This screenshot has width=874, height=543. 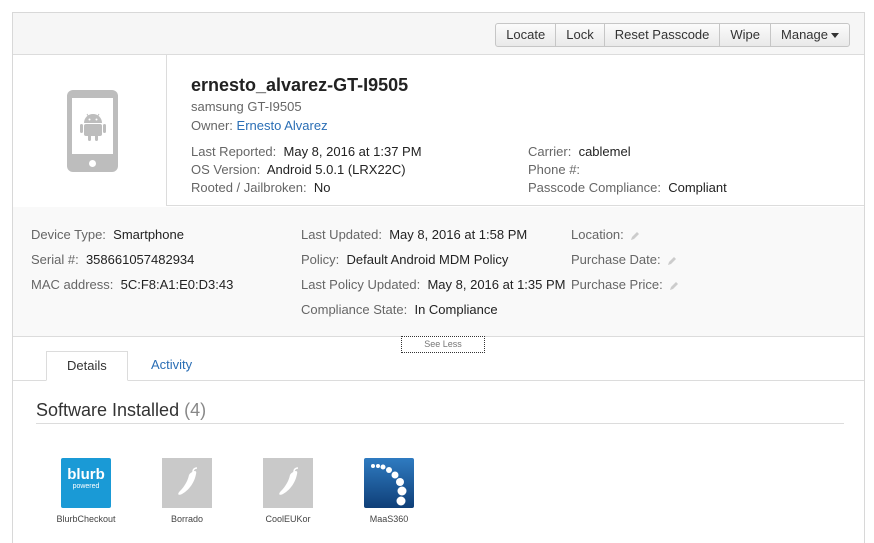 I want to click on policy-label: Policy:, so click(x=320, y=259).